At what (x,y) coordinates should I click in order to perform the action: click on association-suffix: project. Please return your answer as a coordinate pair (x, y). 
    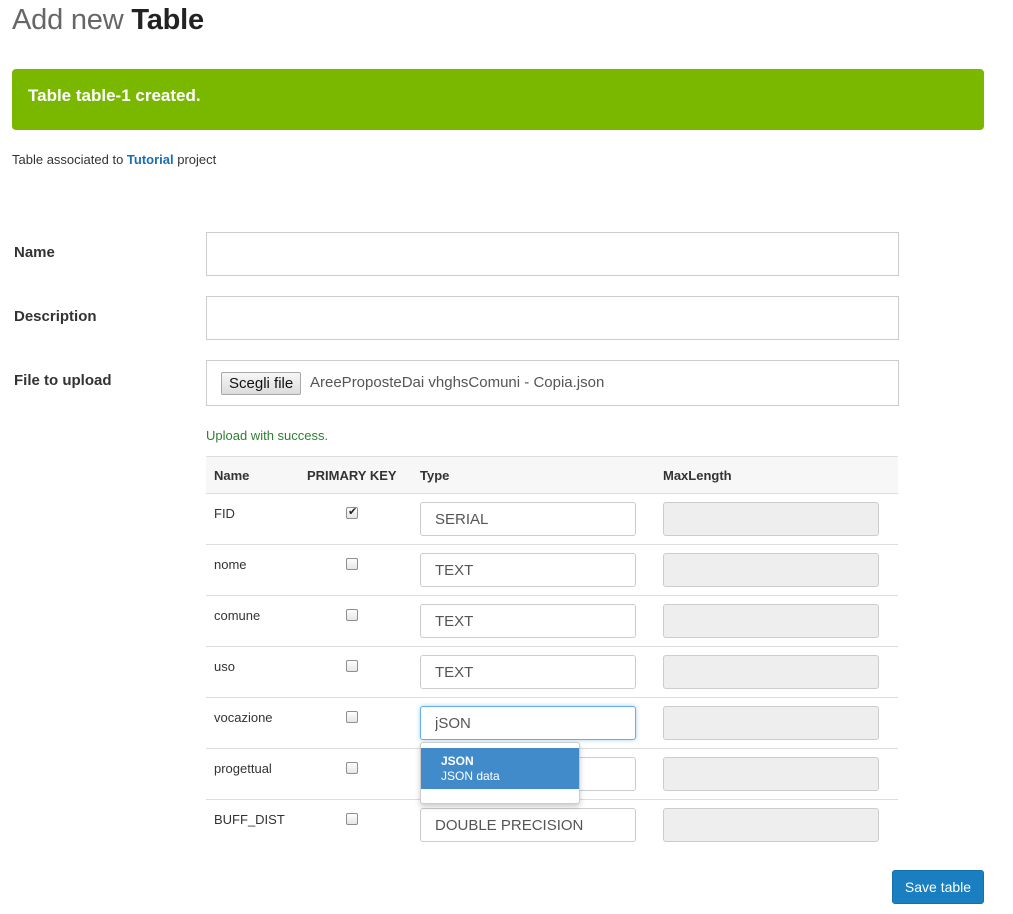
    Looking at the image, I should click on (197, 159).